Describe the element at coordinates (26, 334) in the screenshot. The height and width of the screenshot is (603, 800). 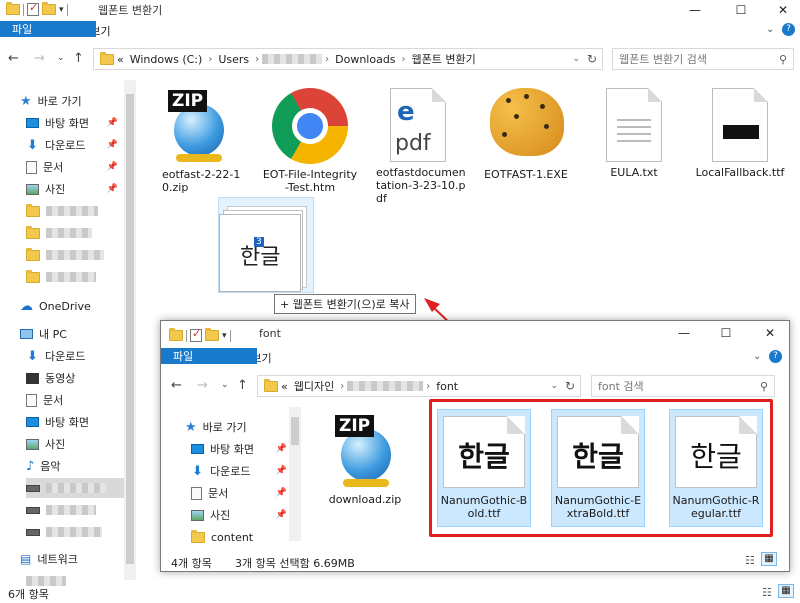
I see `computer-icon` at that location.